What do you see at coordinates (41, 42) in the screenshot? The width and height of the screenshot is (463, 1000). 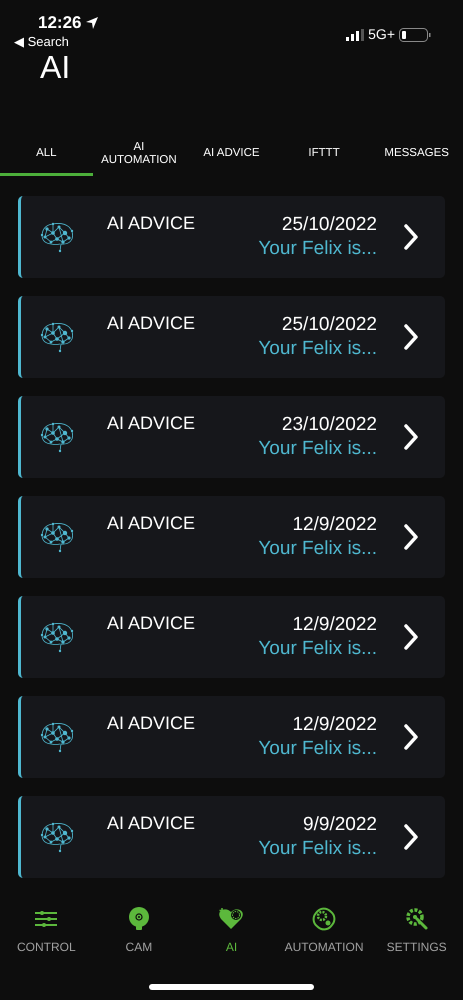 I see `back-link: ◀ Search` at bounding box center [41, 42].